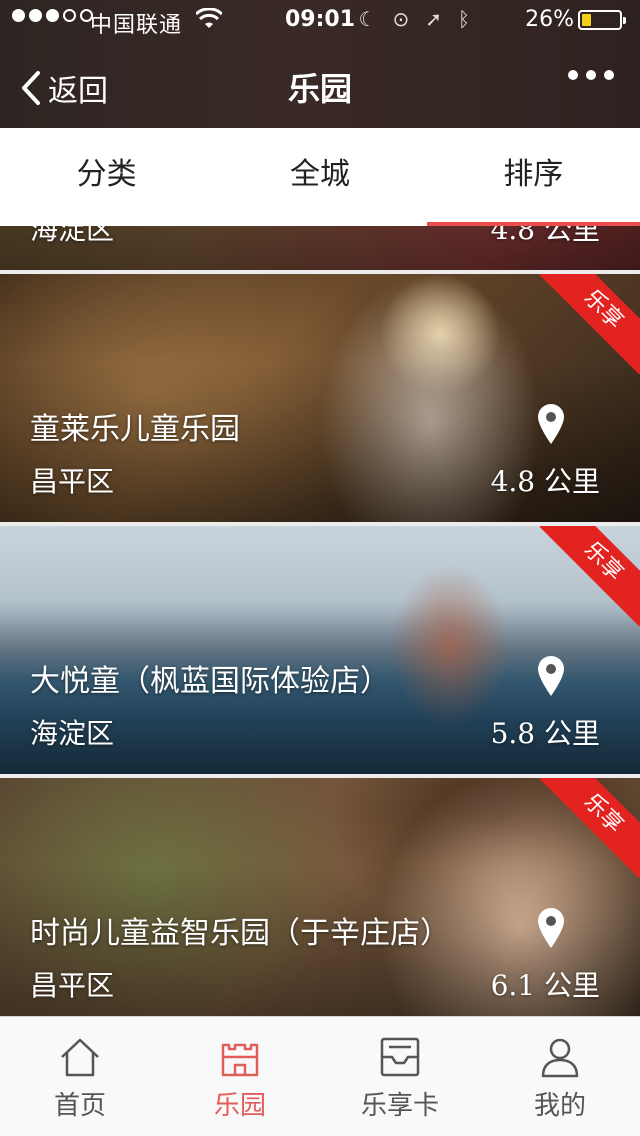 This screenshot has width=640, height=1136. I want to click on page-title: 乐园, so click(319, 89).